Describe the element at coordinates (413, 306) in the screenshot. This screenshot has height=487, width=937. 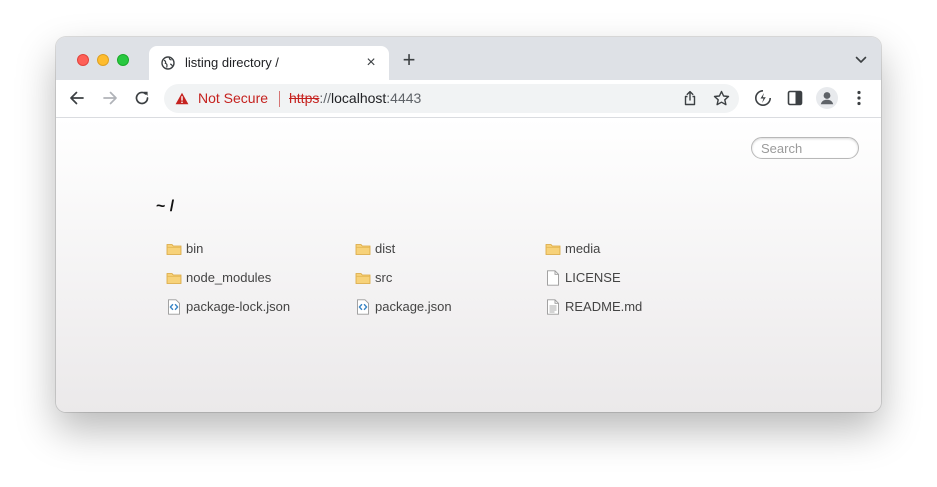
I see `file-name: package.json` at that location.